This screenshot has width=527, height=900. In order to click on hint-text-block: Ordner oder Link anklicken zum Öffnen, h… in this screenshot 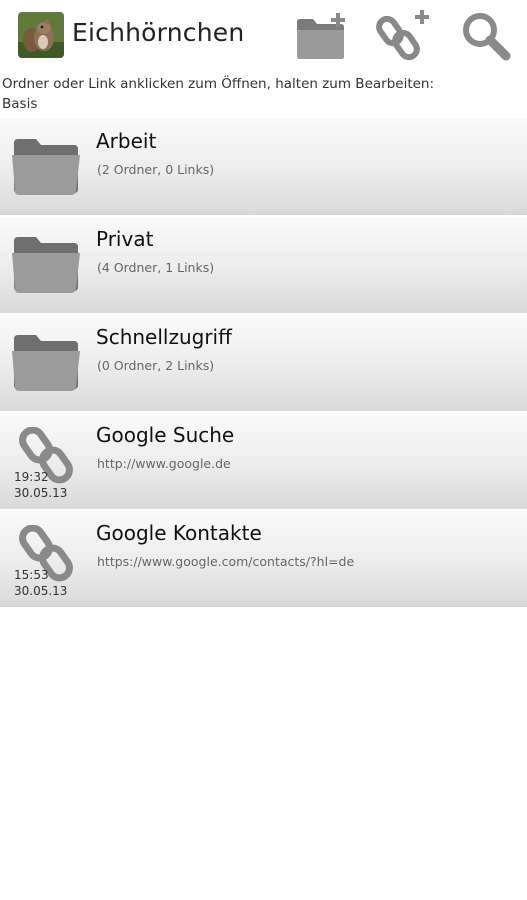, I will do `click(263, 94)`.